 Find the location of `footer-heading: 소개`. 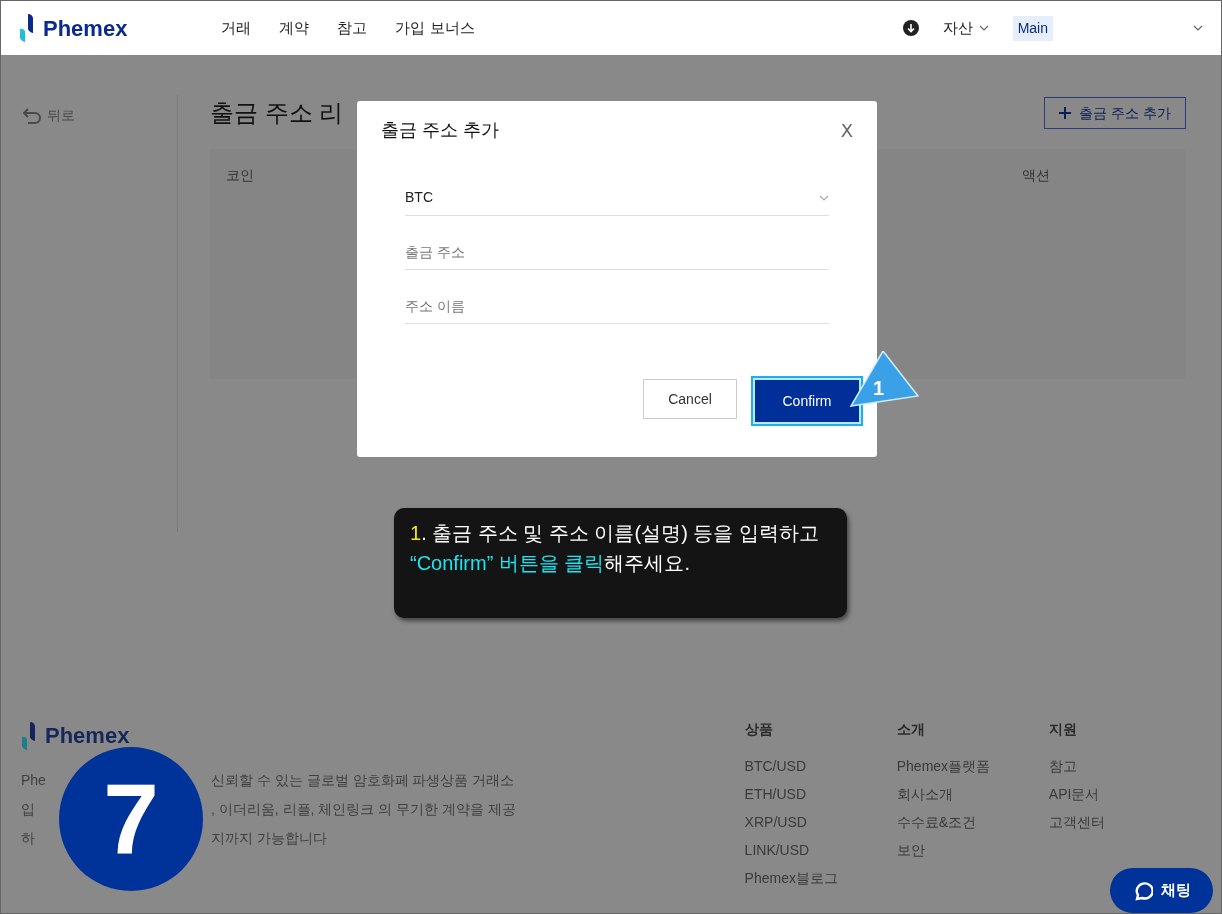

footer-heading: 소개 is located at coordinates (911, 729).